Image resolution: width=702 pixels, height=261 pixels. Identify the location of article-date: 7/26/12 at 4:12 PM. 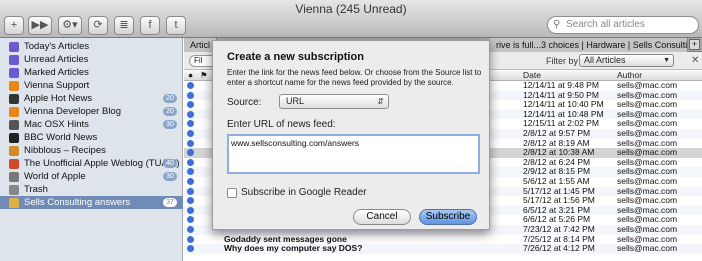
(559, 248).